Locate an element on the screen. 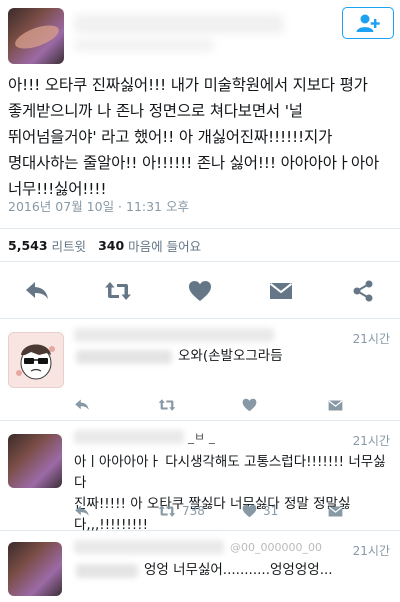  reply-like-button is located at coordinates (252, 405).